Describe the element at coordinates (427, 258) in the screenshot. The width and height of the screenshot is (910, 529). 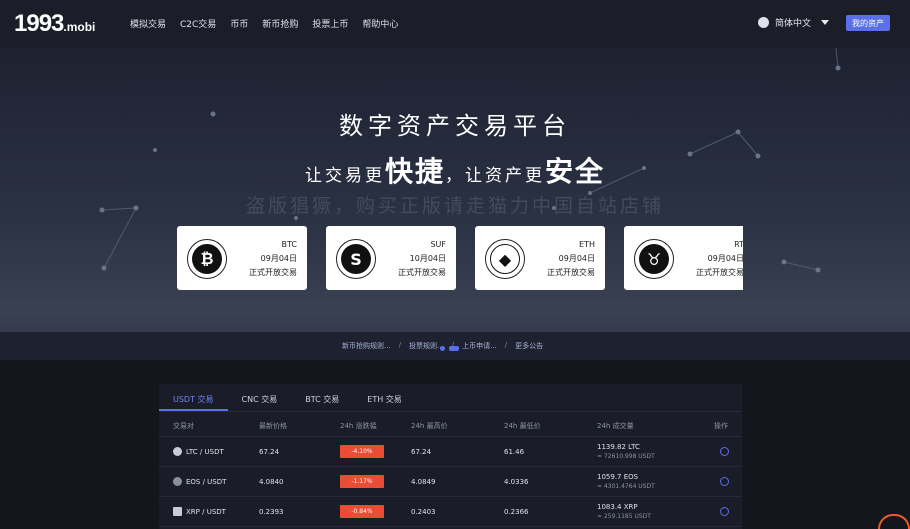
I see `coin-card-date: 10月04日` at that location.